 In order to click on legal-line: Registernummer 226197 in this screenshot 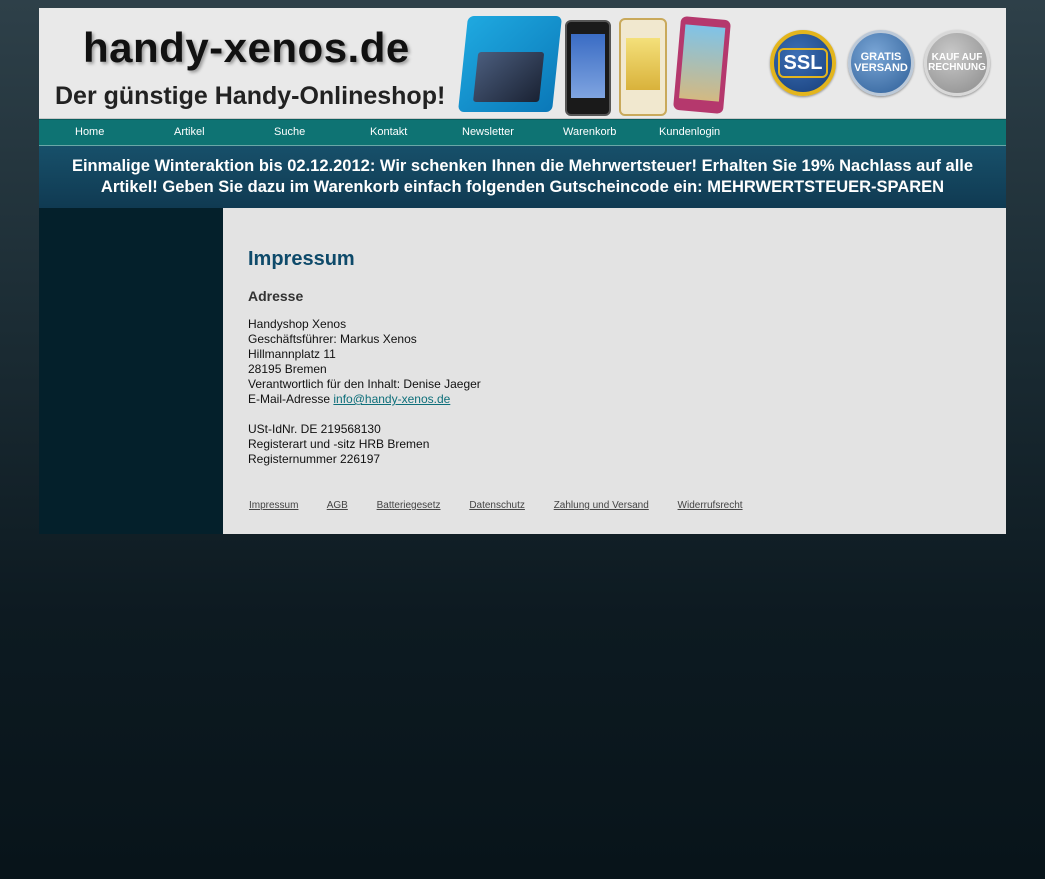, I will do `click(314, 459)`.